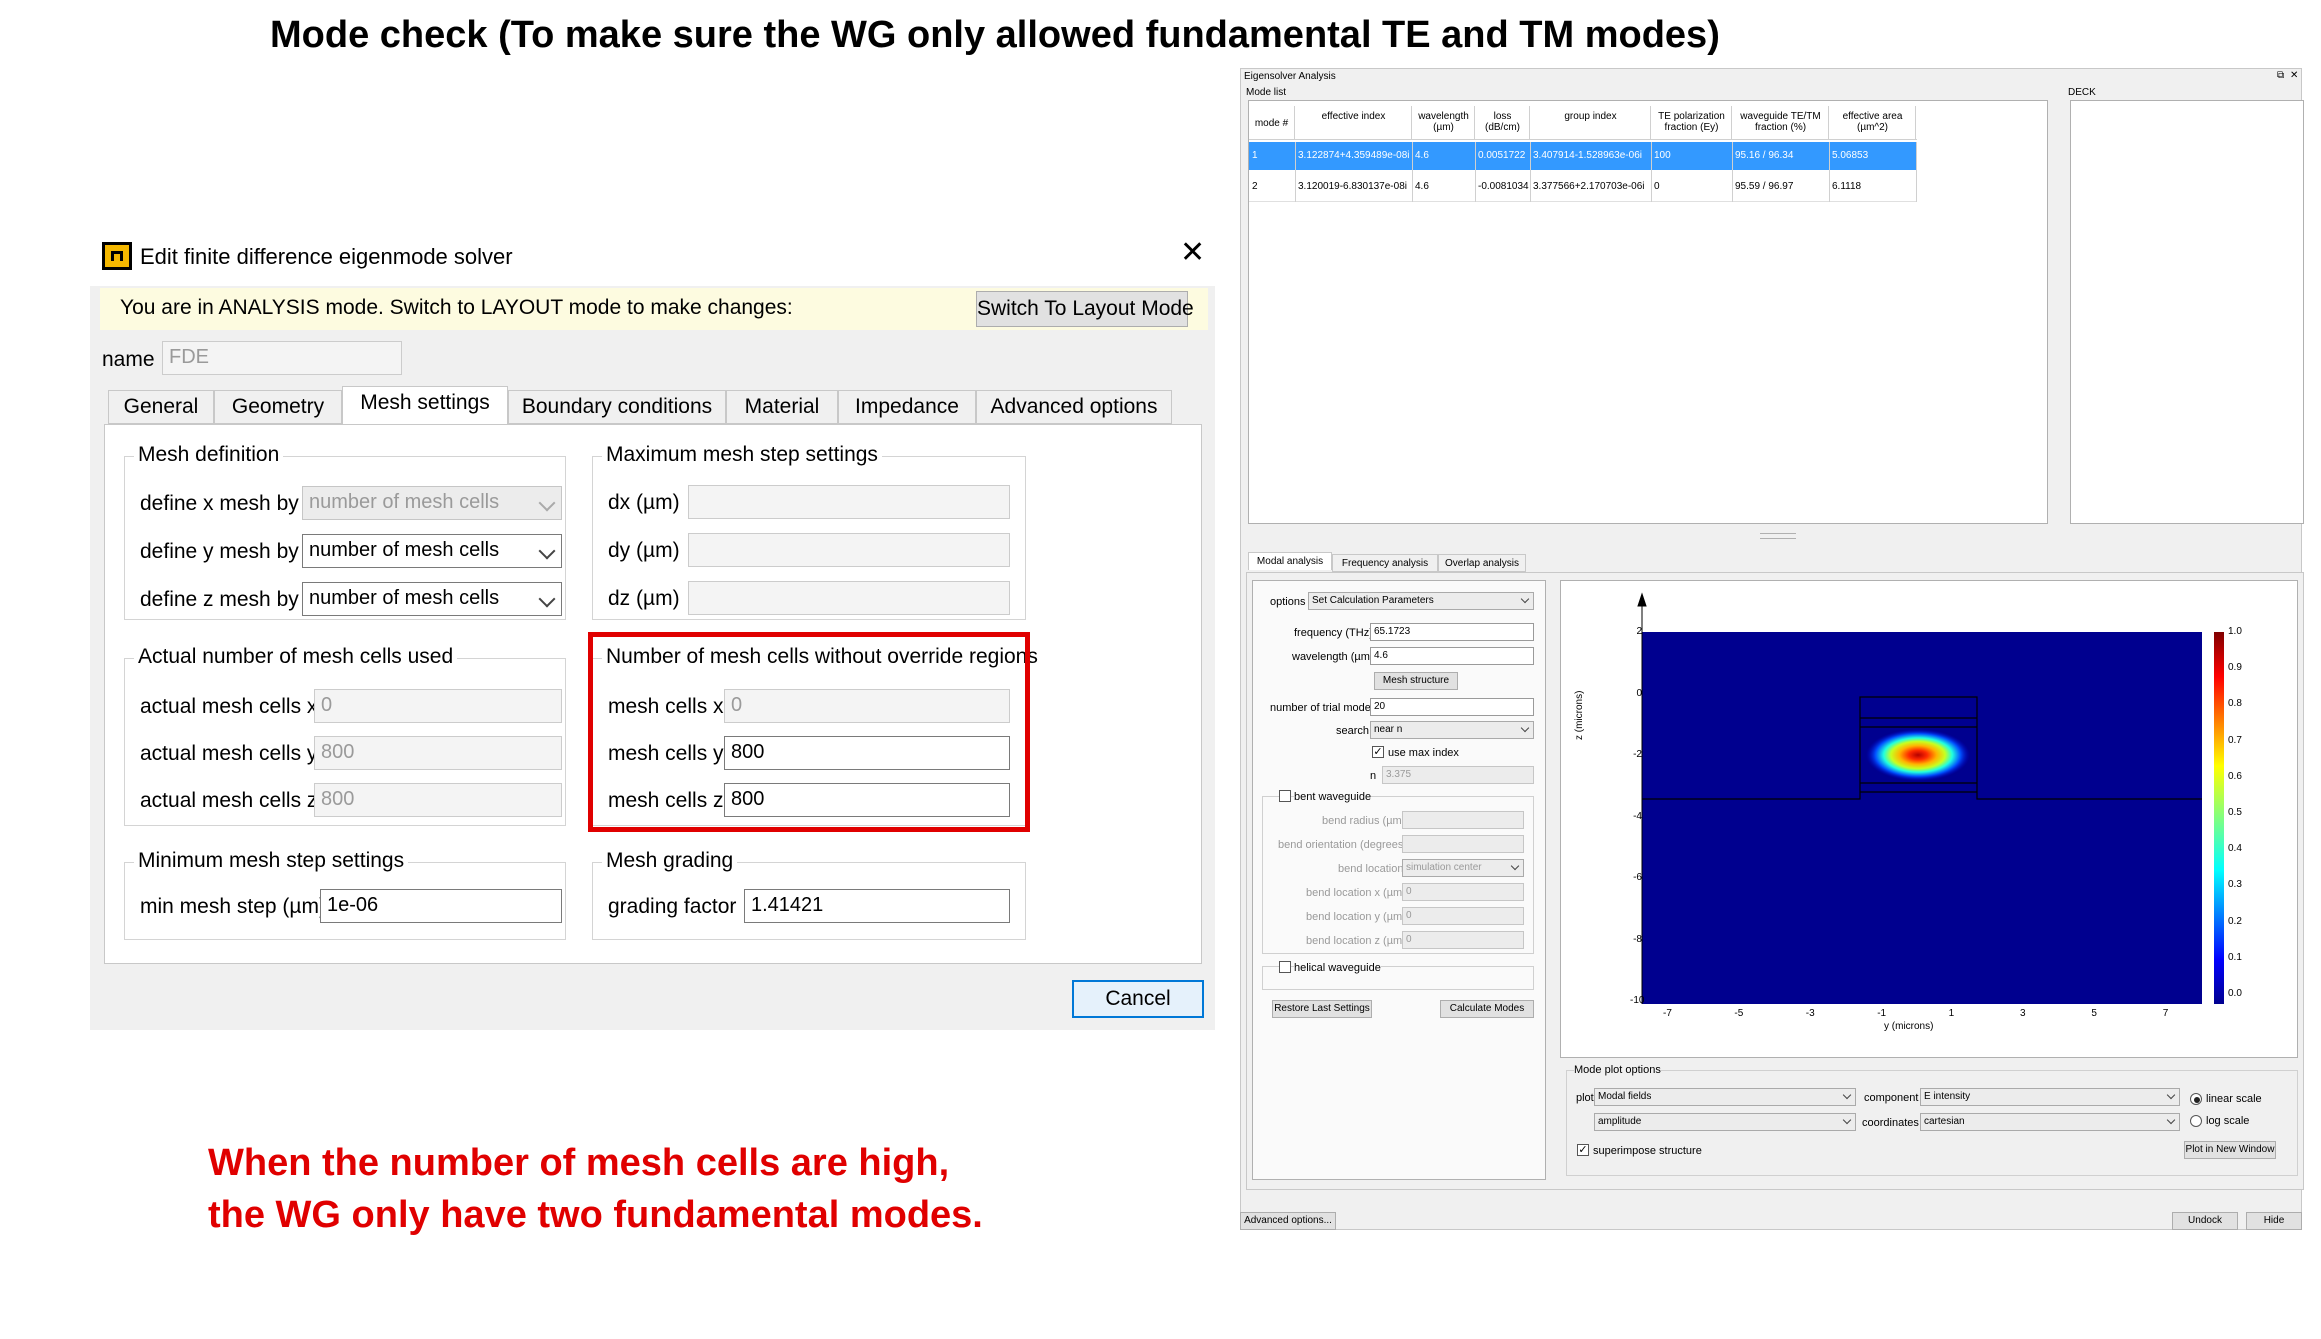 This screenshot has height=1339, width=2321. Describe the element at coordinates (849, 550) in the screenshot. I see `dy-field` at that location.